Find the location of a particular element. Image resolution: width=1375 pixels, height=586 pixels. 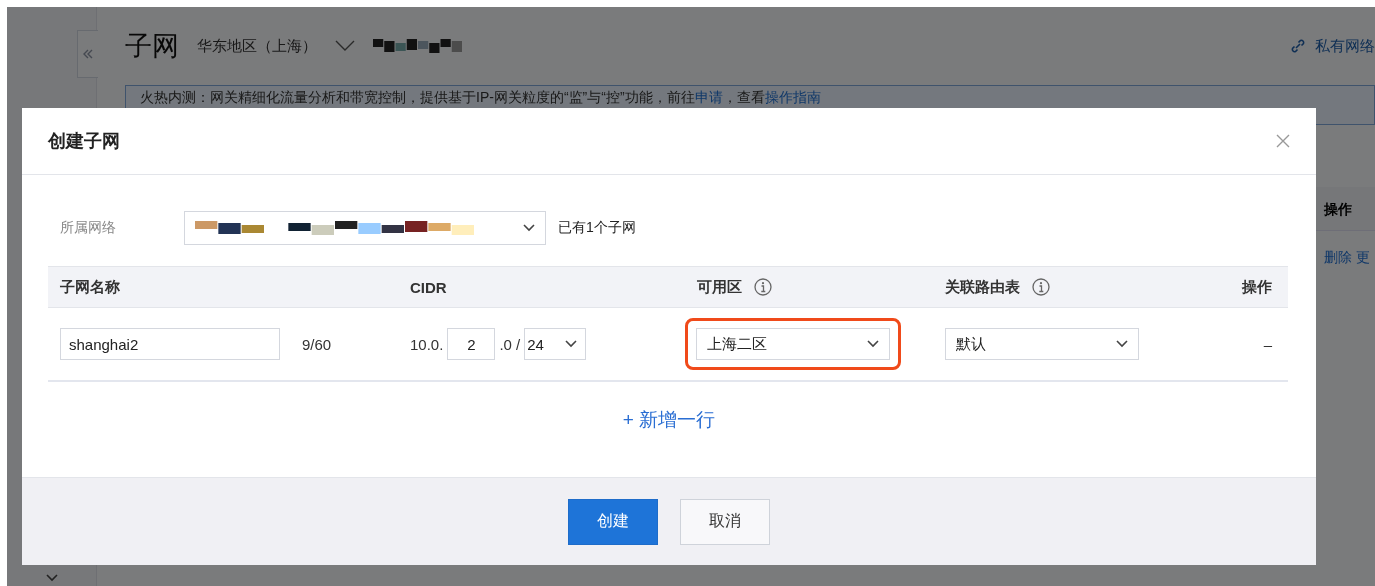

cancel-button: 取消 is located at coordinates (725, 521).